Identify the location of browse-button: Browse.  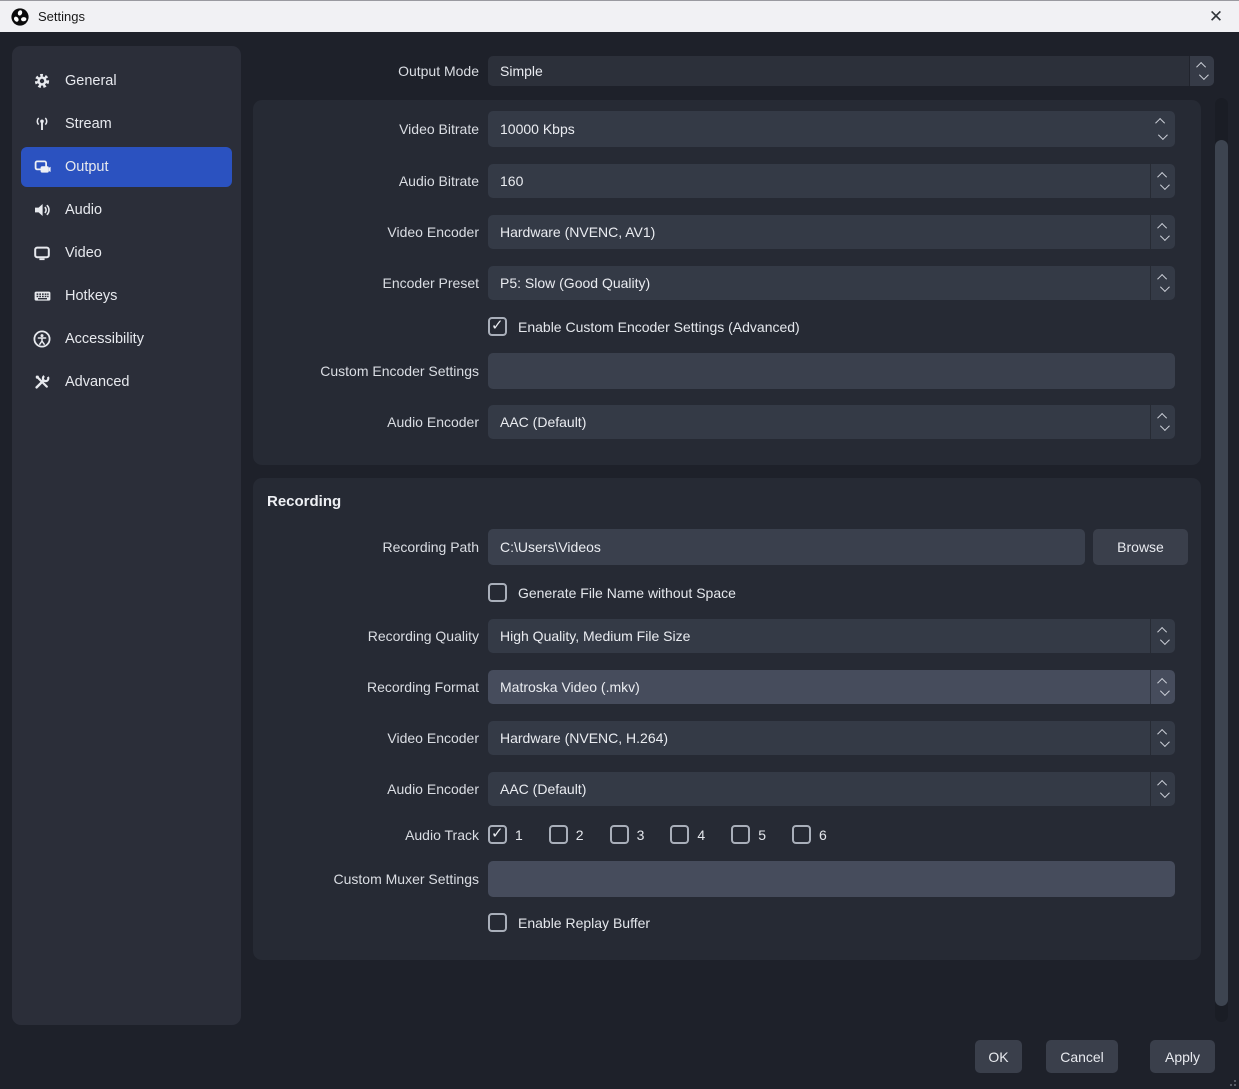
(1140, 547).